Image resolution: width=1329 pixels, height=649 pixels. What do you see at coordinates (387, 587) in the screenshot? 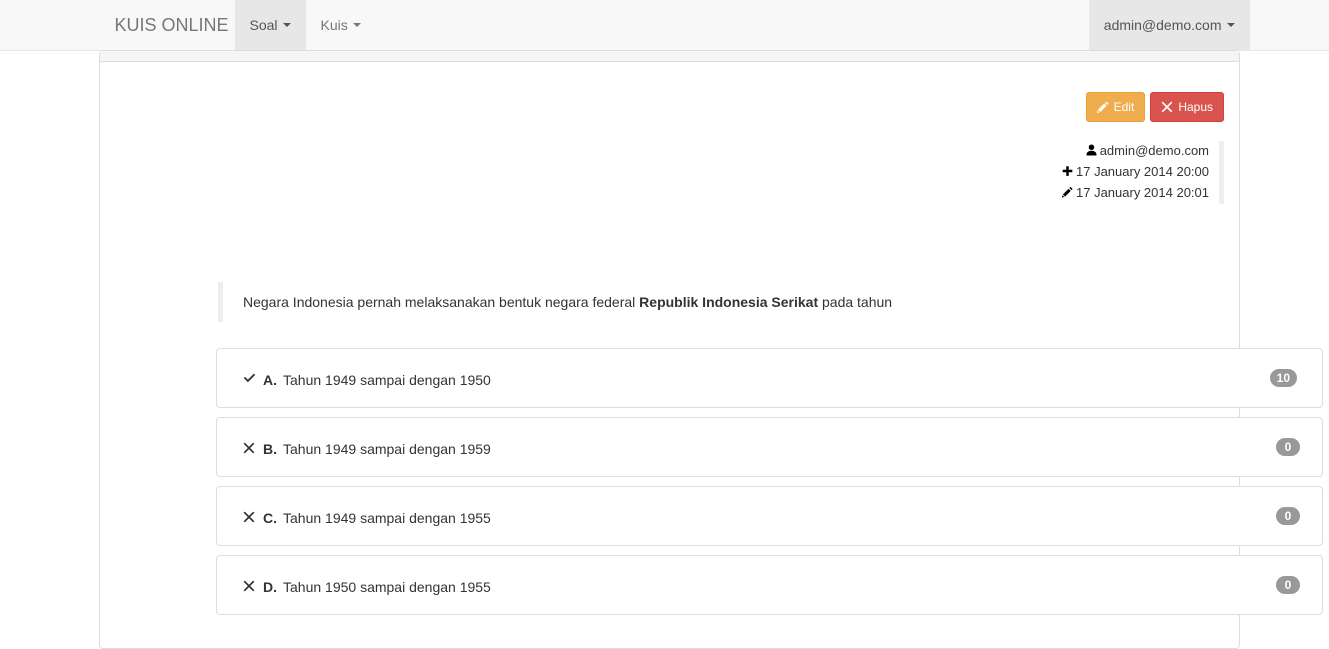
I see `answer-option-d-text: Tahun 1950 sampai dengan 1955` at bounding box center [387, 587].